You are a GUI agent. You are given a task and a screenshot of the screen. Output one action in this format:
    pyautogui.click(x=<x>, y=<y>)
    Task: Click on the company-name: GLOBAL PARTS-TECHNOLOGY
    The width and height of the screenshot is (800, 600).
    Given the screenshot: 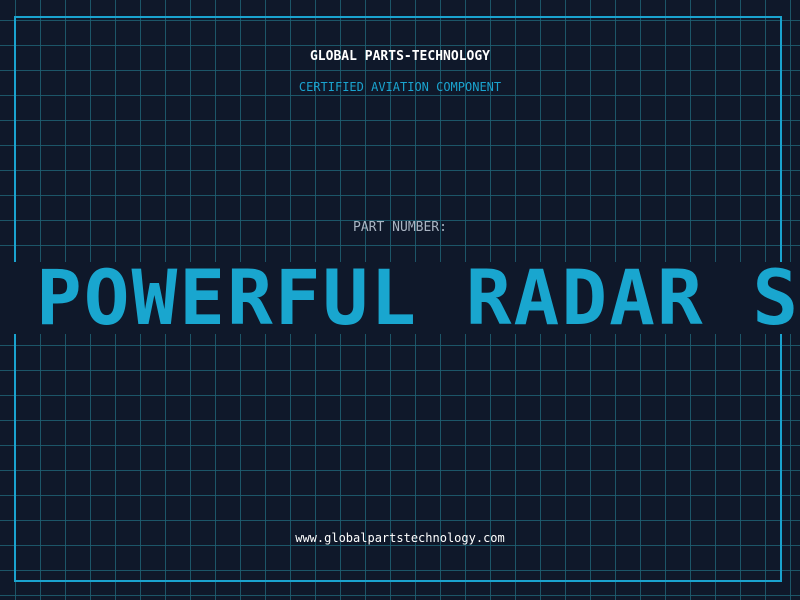 What is the action you would take?
    pyautogui.click(x=399, y=56)
    